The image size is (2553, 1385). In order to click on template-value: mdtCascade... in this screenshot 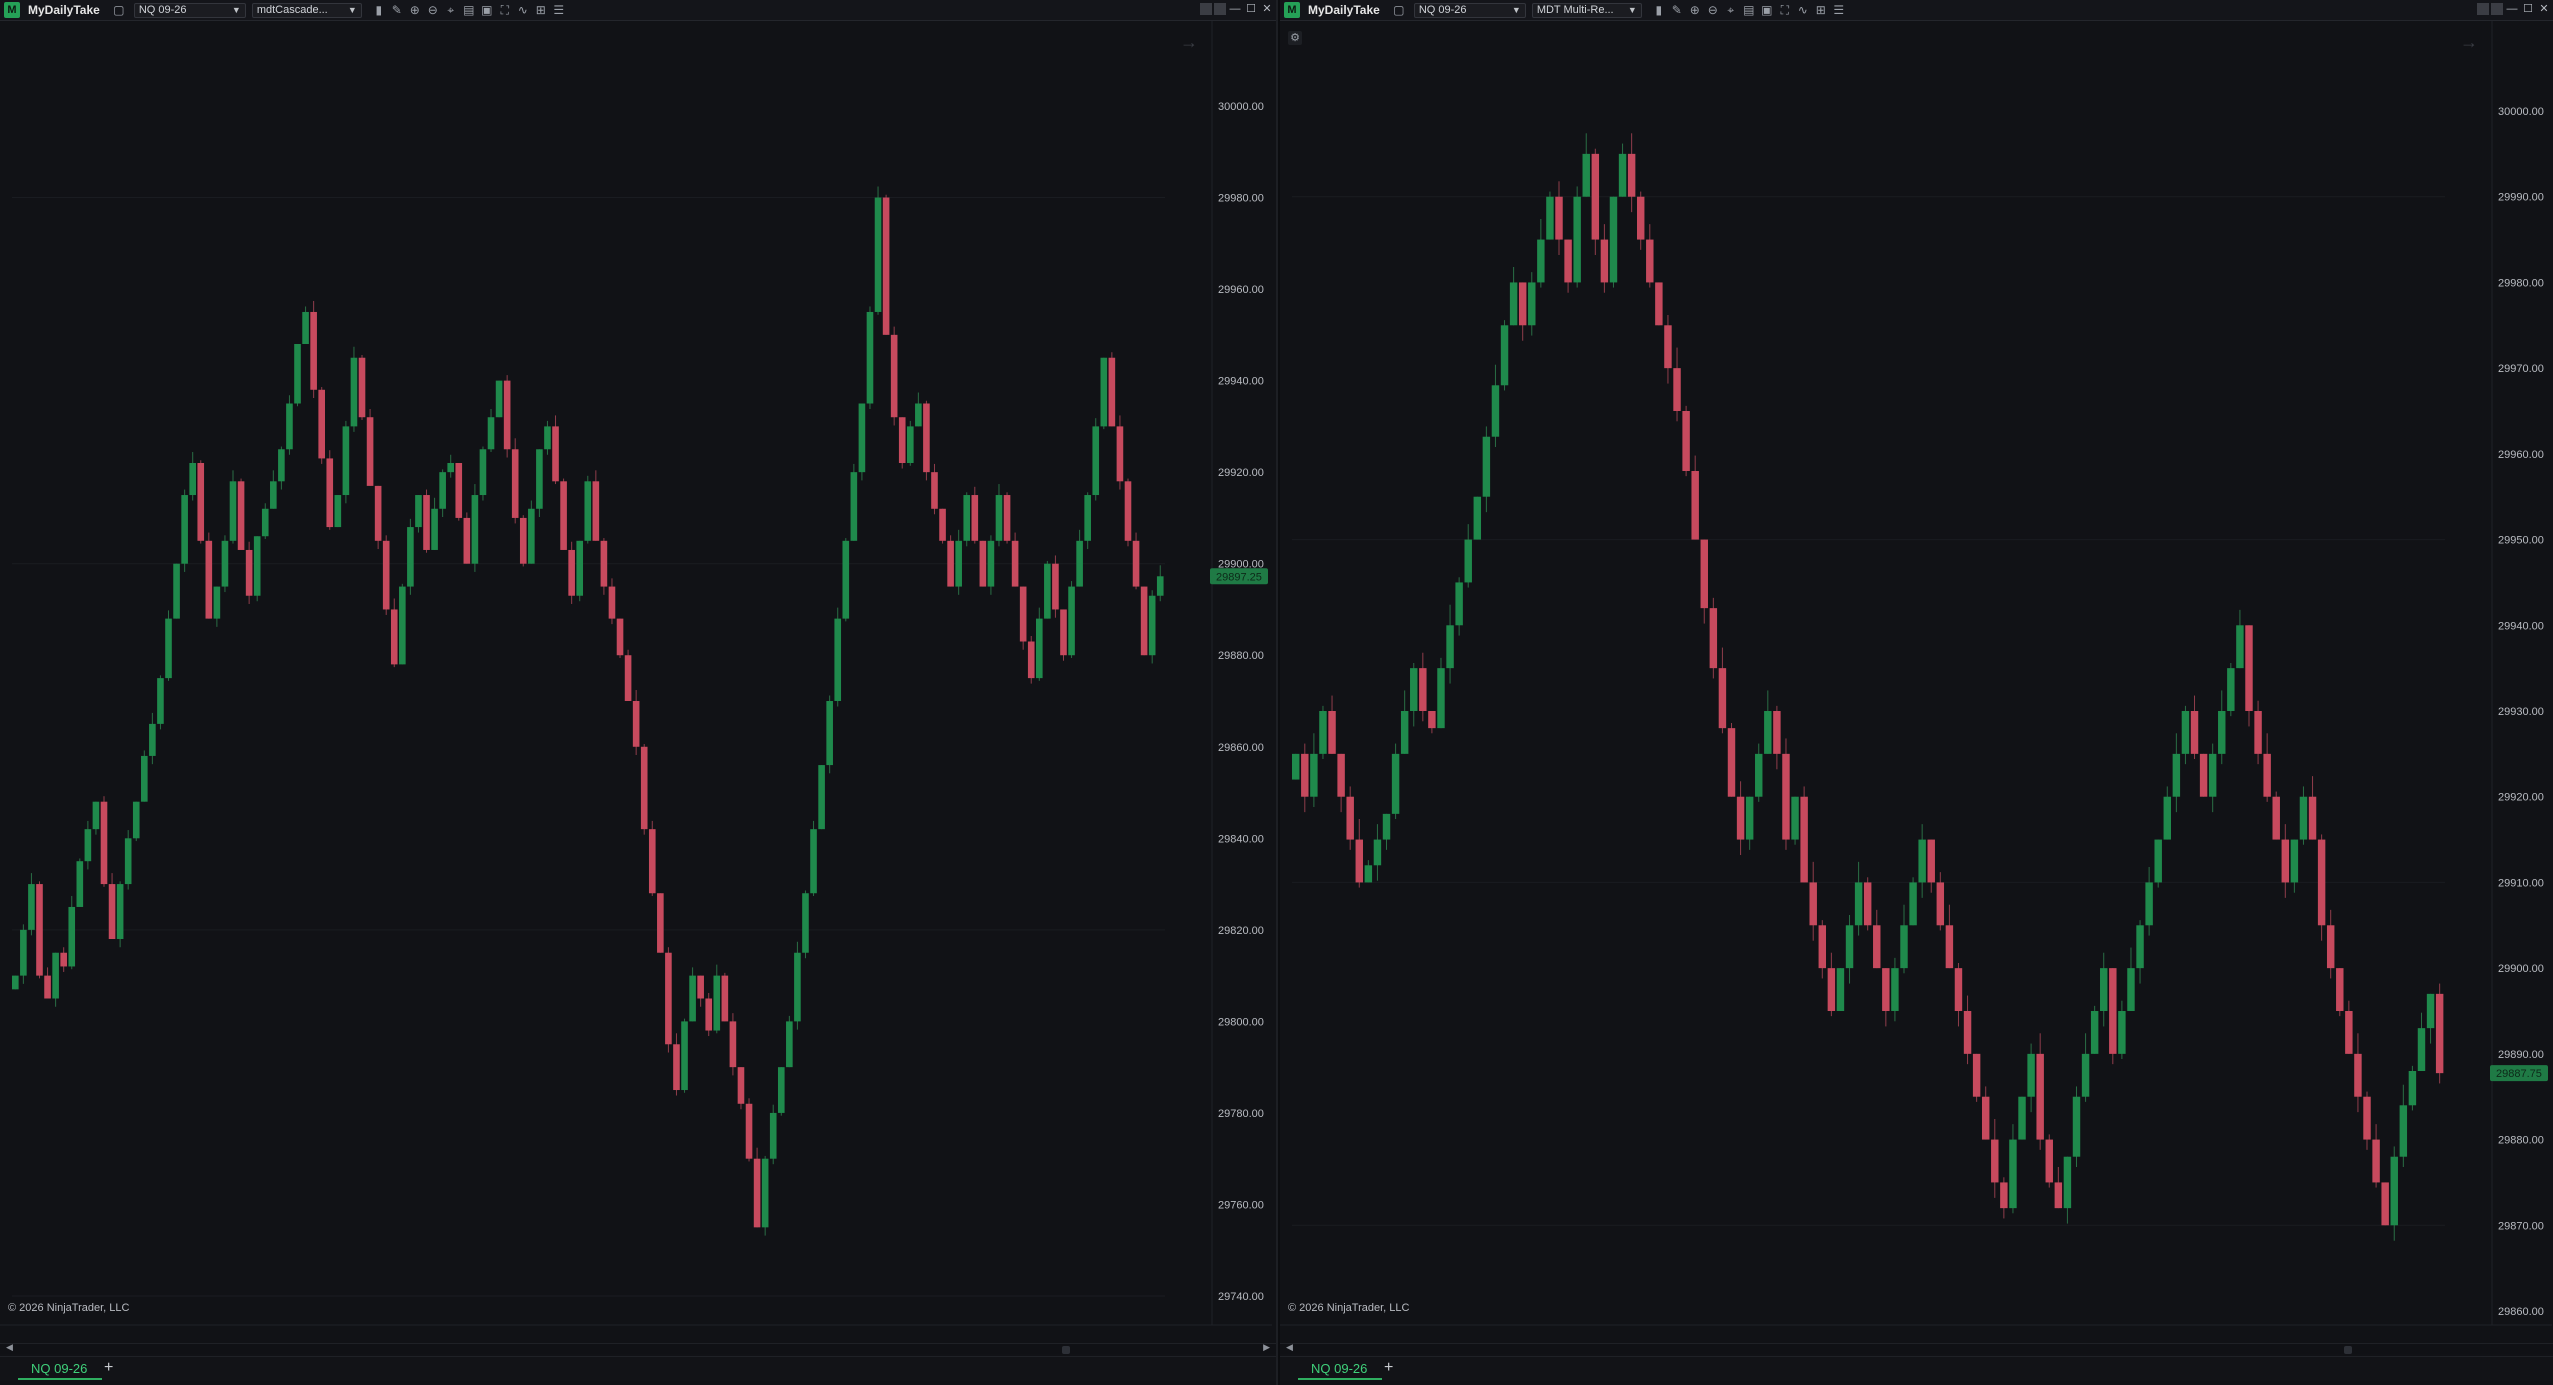, I will do `click(292, 9)`.